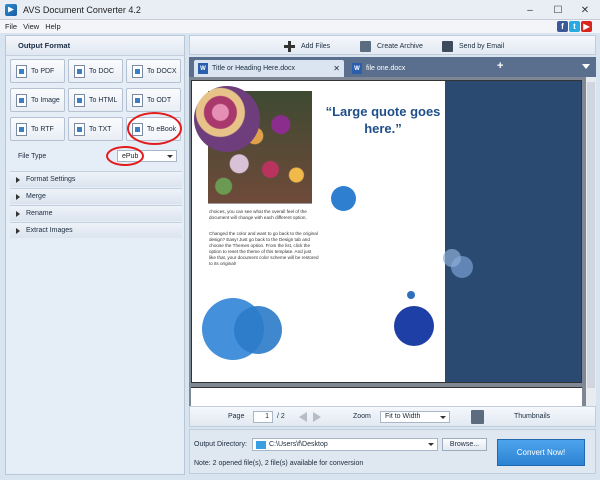  I want to click on app-icon, so click(11, 9).